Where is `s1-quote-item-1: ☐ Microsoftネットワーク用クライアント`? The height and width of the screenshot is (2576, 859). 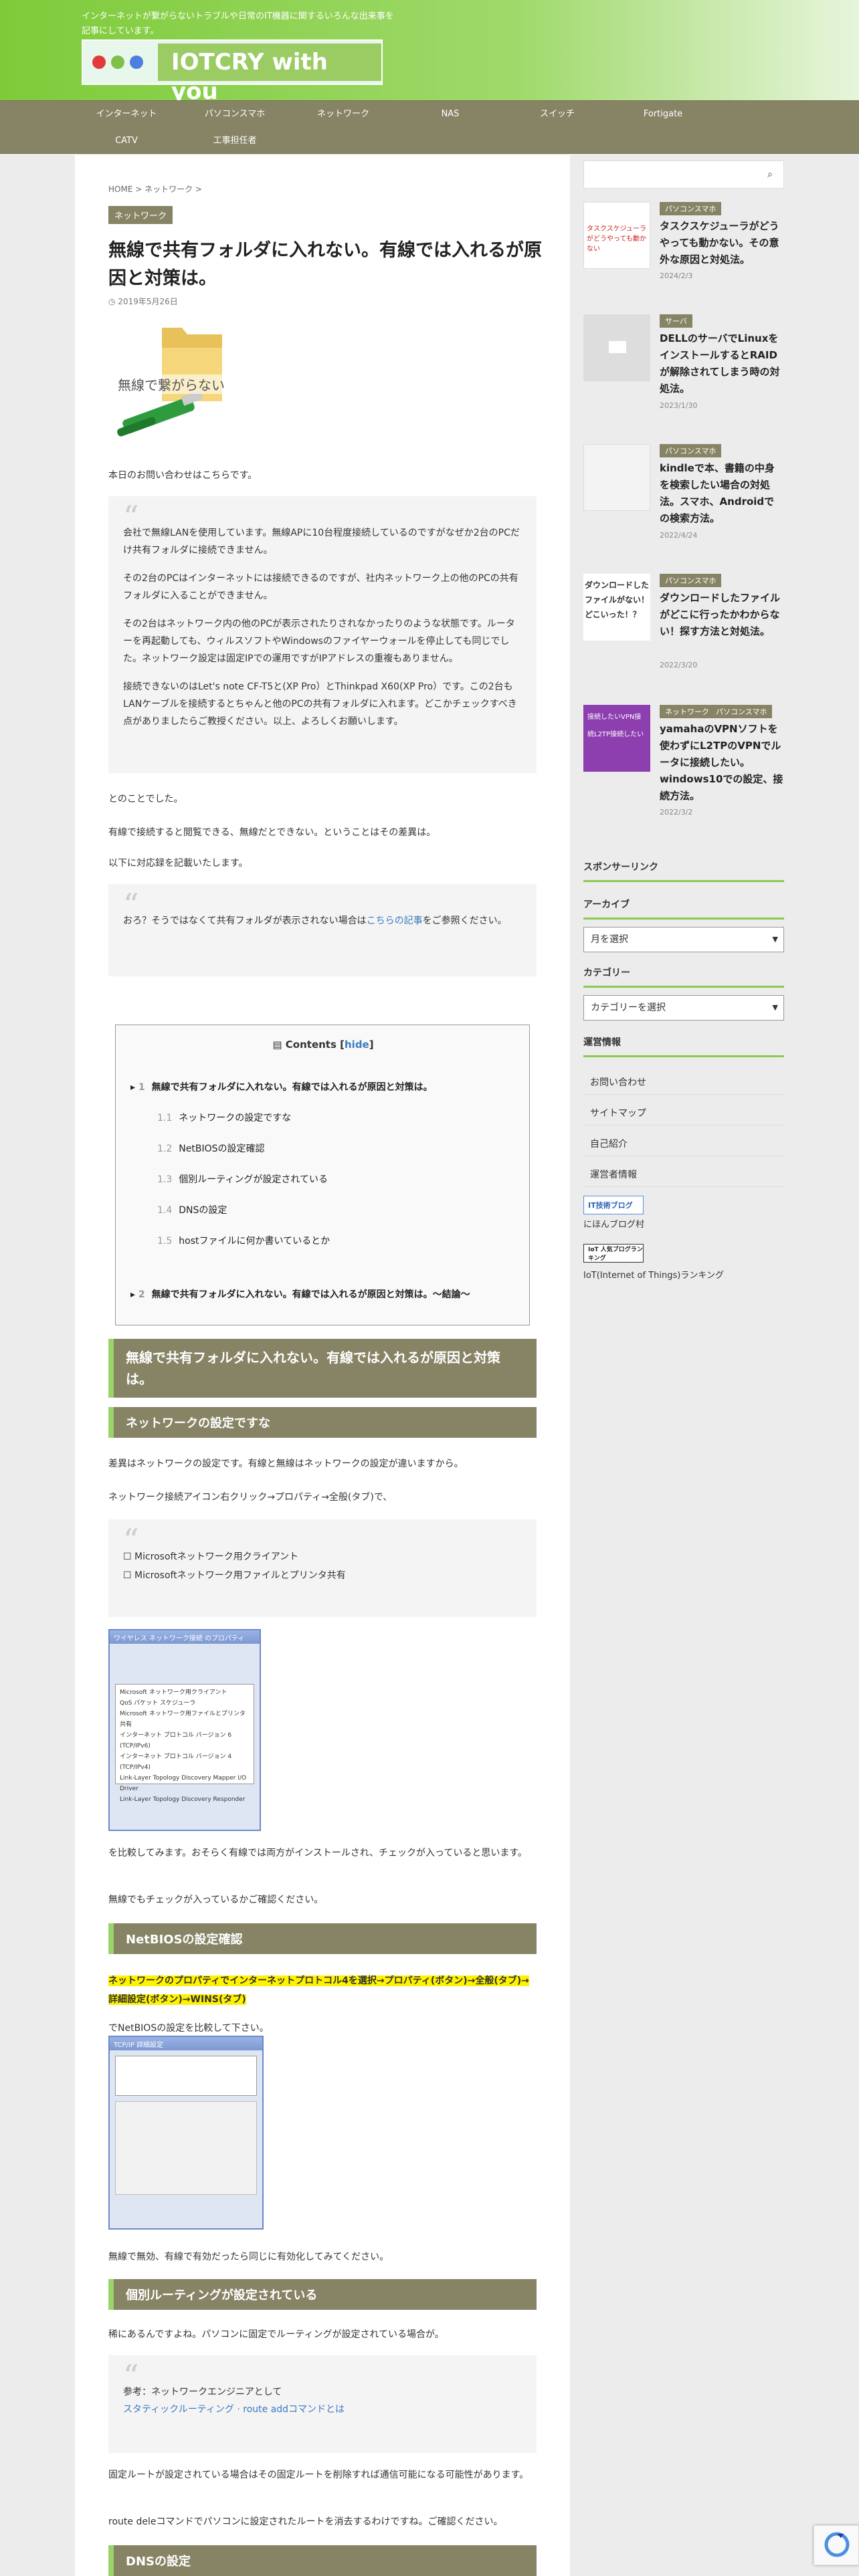
s1-quote-item-1: ☐ Microsoftネットワーク用クライアント is located at coordinates (211, 1556).